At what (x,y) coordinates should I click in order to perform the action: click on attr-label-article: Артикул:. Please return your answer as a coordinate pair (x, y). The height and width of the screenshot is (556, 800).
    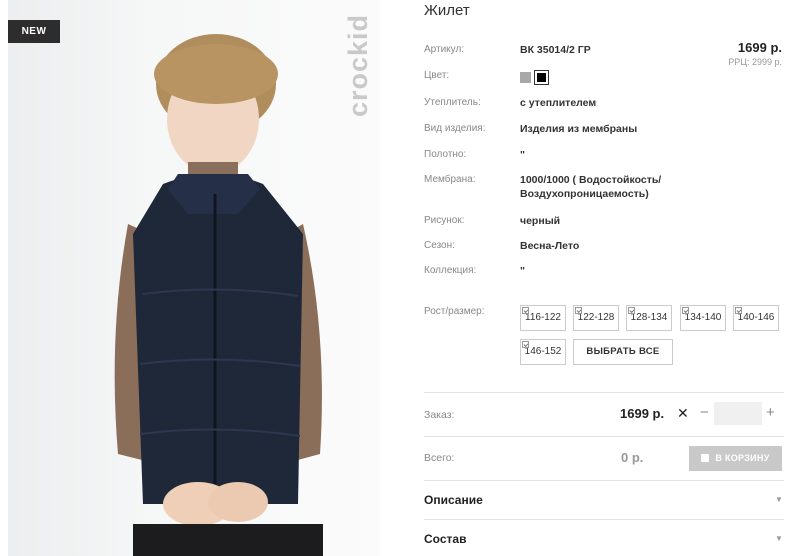
    Looking at the image, I should click on (444, 49).